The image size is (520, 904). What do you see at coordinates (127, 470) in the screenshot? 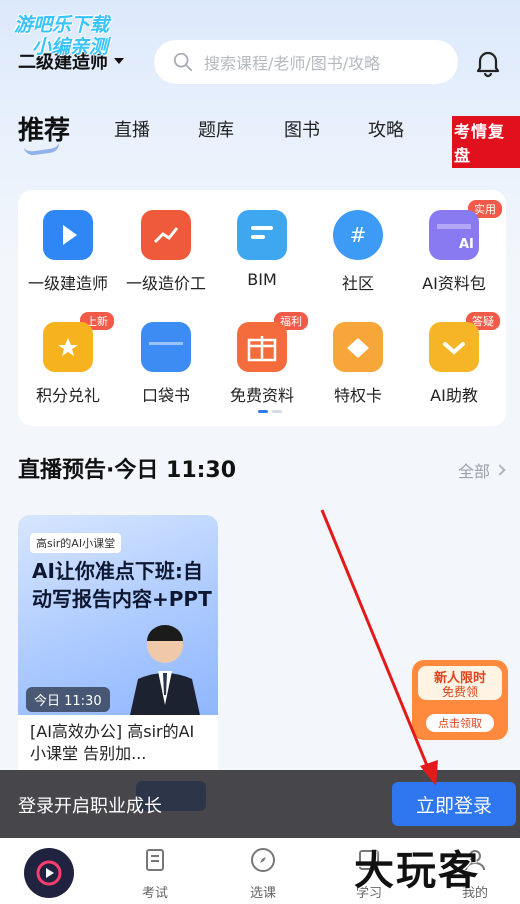
I see `live-preview-title: 直播预告·今日 11:30` at bounding box center [127, 470].